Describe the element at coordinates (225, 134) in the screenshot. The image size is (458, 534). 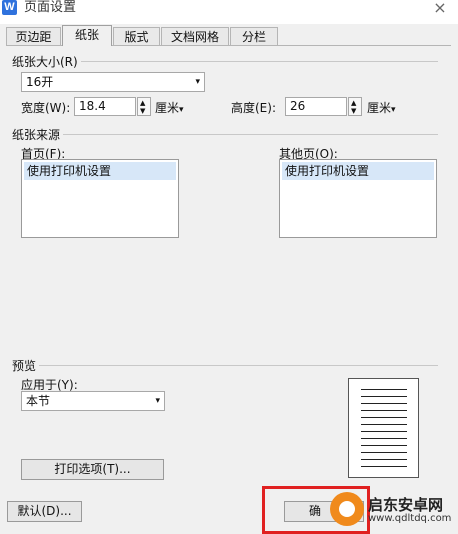
I see `paper-source-divider` at that location.